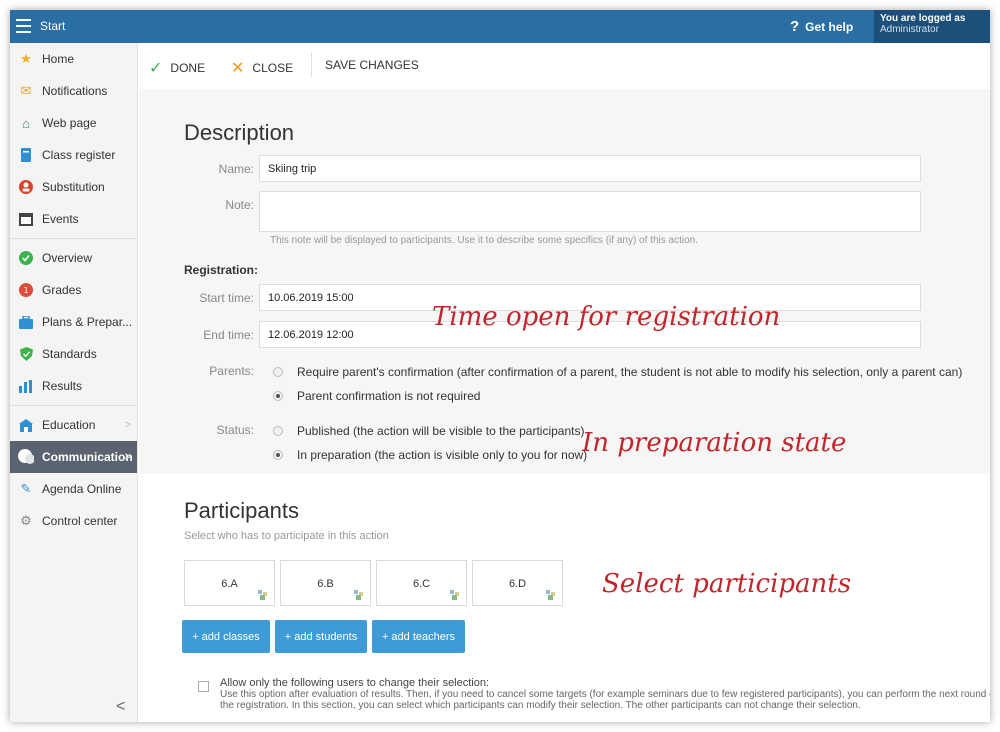 The width and height of the screenshot is (1000, 732). What do you see at coordinates (156, 68) in the screenshot?
I see `checkmark-icon: ✓` at bounding box center [156, 68].